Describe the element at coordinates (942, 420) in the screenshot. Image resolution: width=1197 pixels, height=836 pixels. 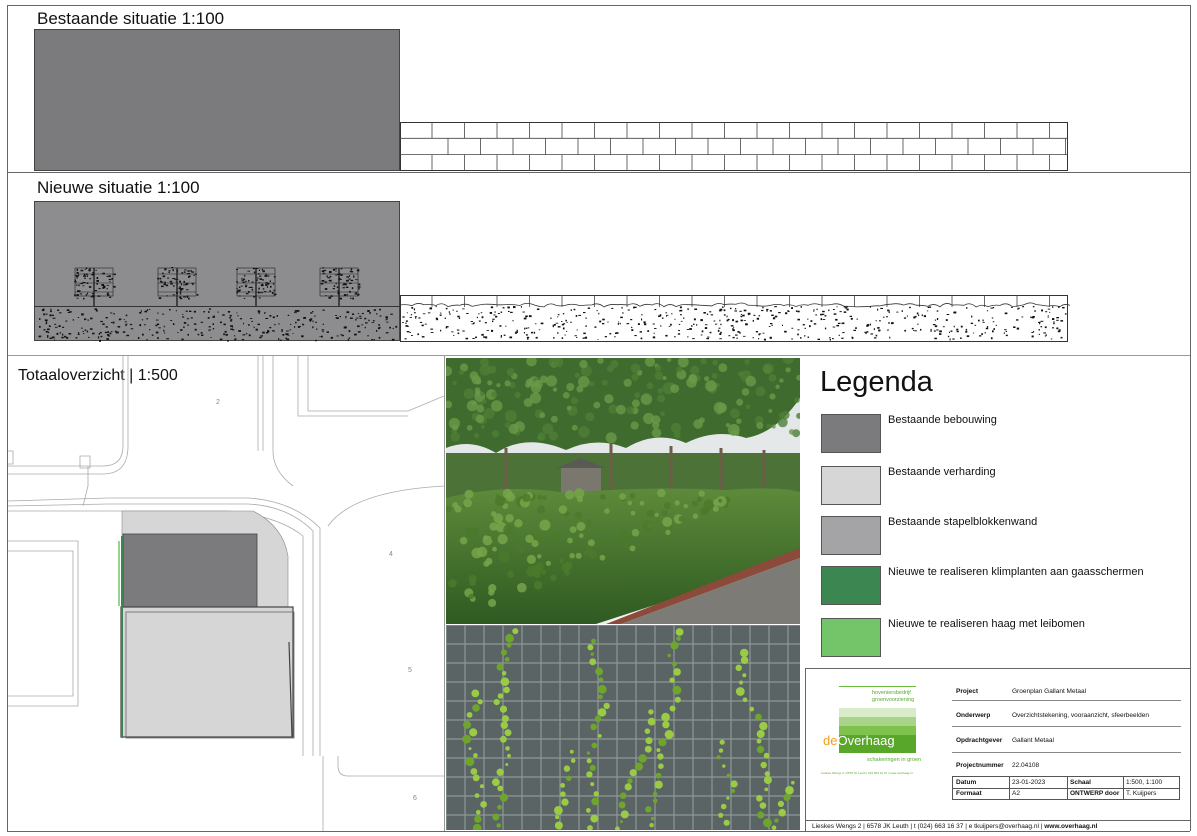
I see `legend-label: Bestaande bebouwing` at that location.